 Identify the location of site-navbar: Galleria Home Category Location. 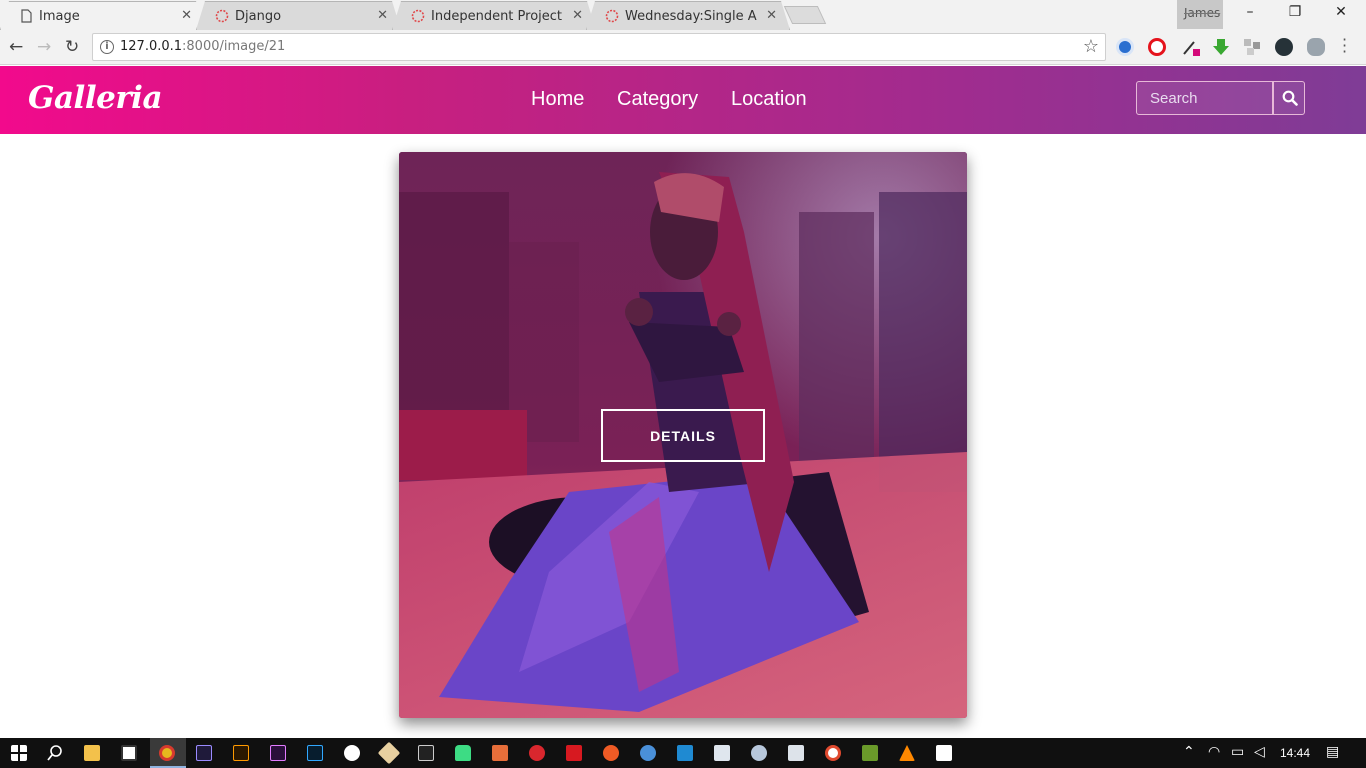
(683, 100).